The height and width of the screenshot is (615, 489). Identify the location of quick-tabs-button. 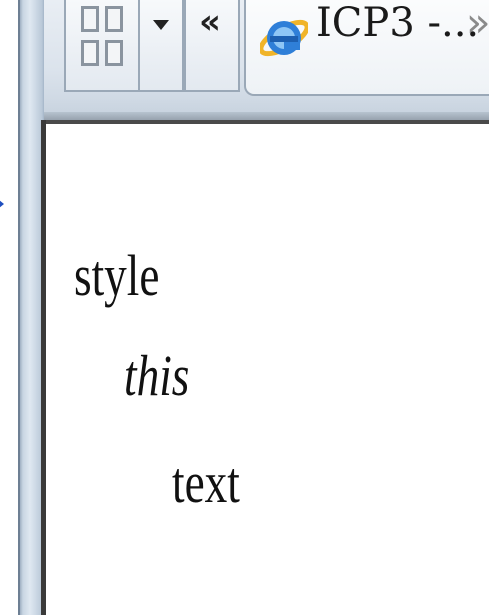
(102, 46).